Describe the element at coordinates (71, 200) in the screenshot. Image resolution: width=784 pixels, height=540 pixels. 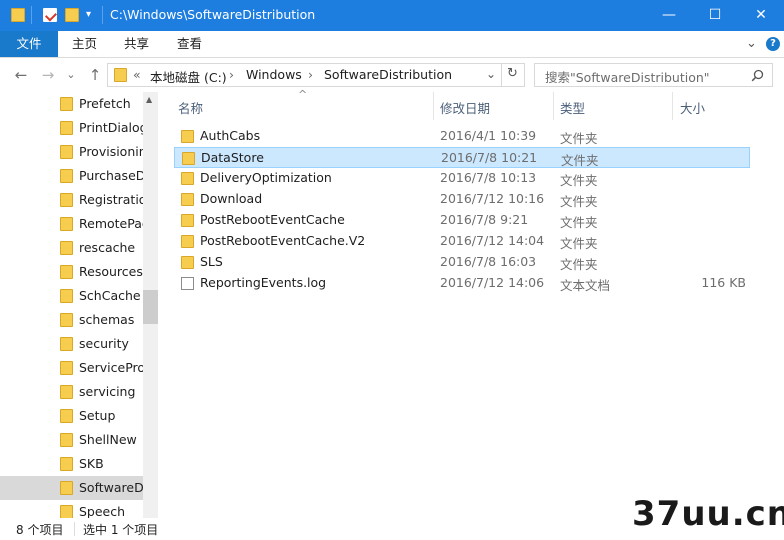
I see `nav-item: Registration` at that location.